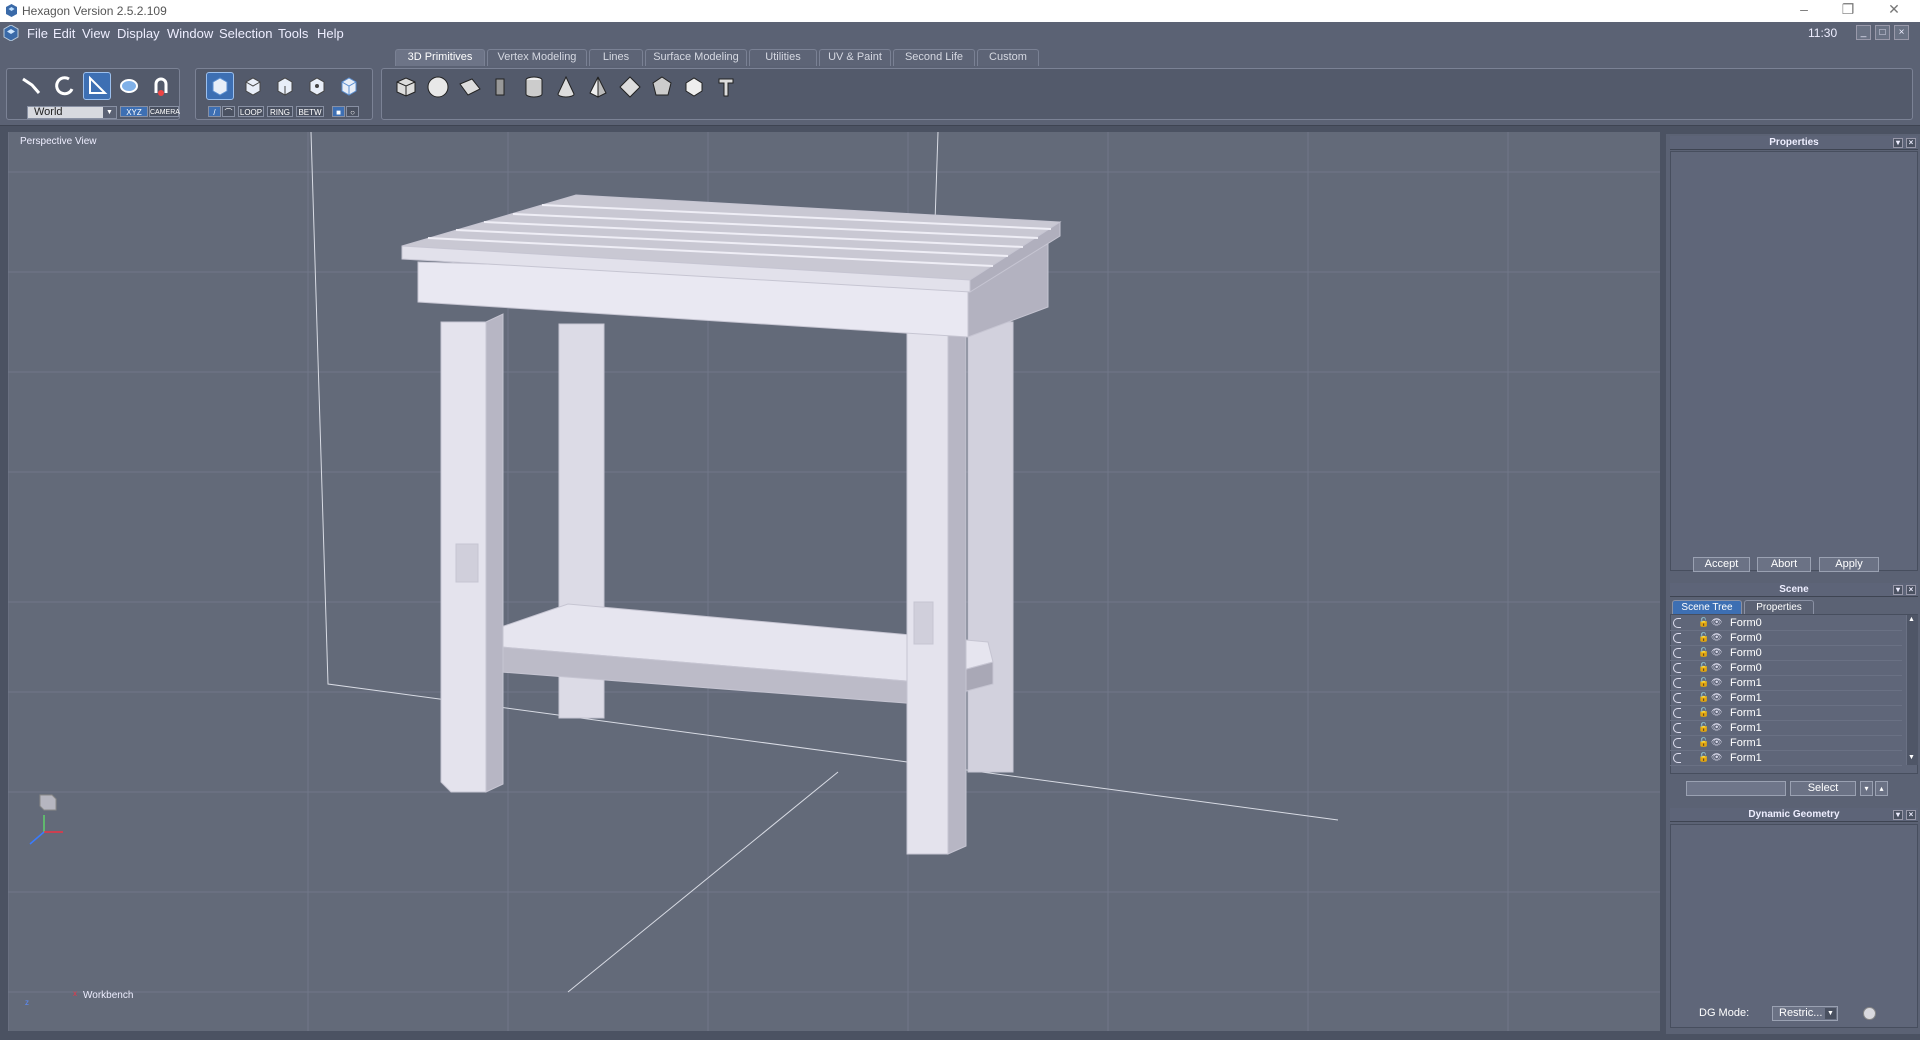  I want to click on move-tool-icon, so click(31, 86).